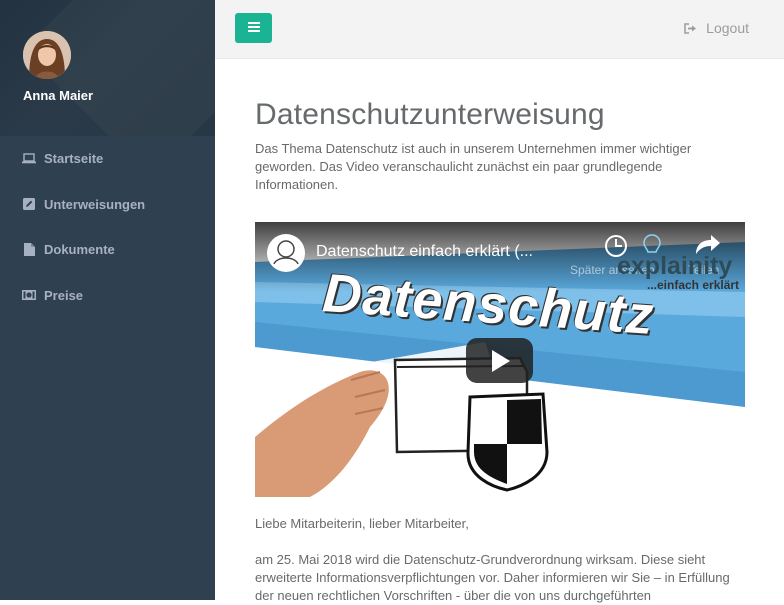  I want to click on top-navbar: Logout, so click(499, 29).